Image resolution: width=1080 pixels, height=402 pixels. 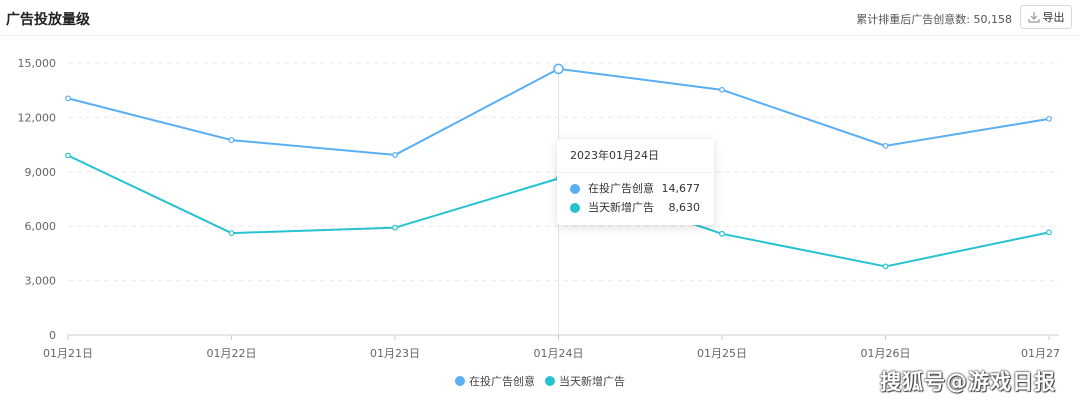 What do you see at coordinates (68, 353) in the screenshot?
I see `x-tick-label: 01月21日` at bounding box center [68, 353].